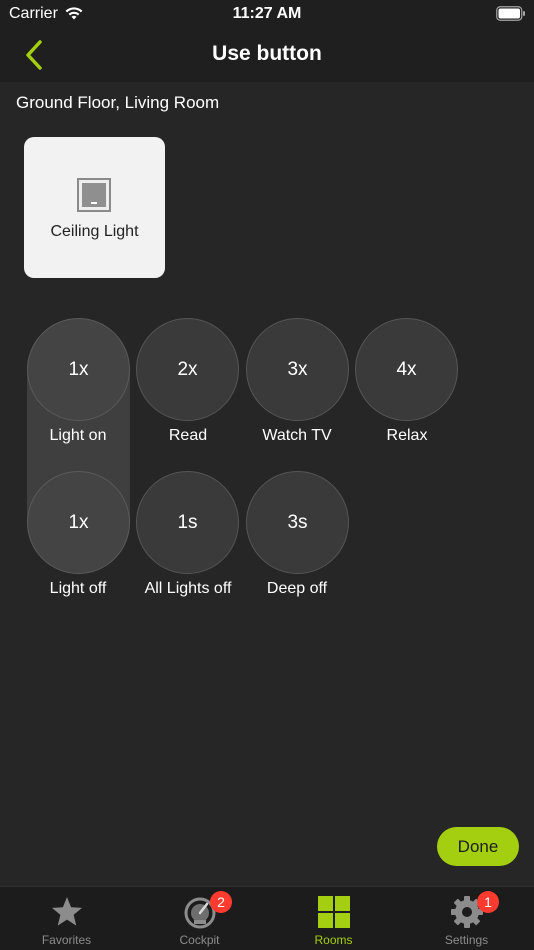 Image resolution: width=534 pixels, height=950 pixels. I want to click on action-button-all-lights-off: 1s, so click(187, 522).